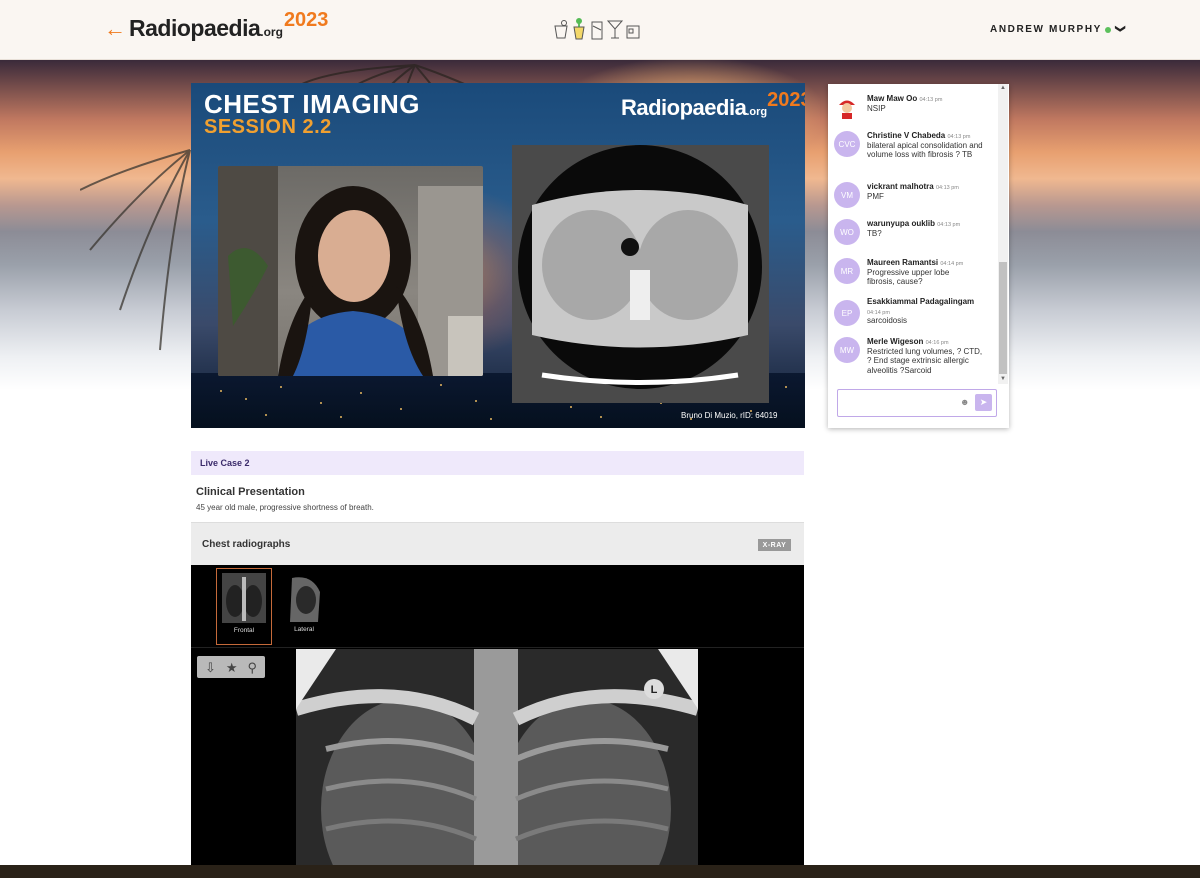 The image size is (1200, 878). I want to click on back-arrow-icon: ←, so click(115, 28).